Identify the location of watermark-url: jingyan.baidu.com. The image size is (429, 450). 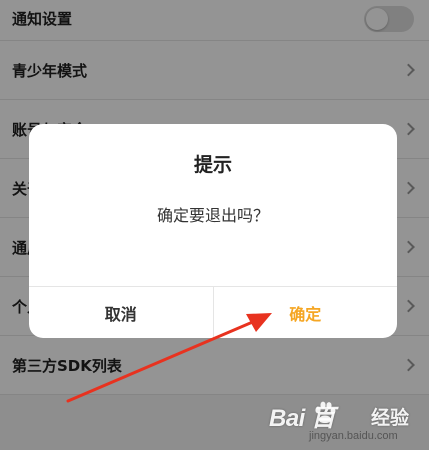
(353, 436).